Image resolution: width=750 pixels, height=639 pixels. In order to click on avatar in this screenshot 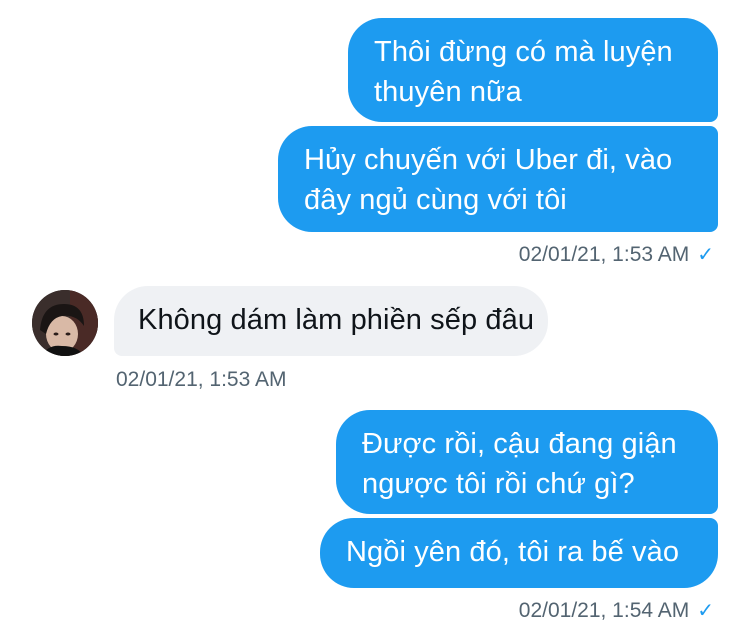, I will do `click(65, 323)`.